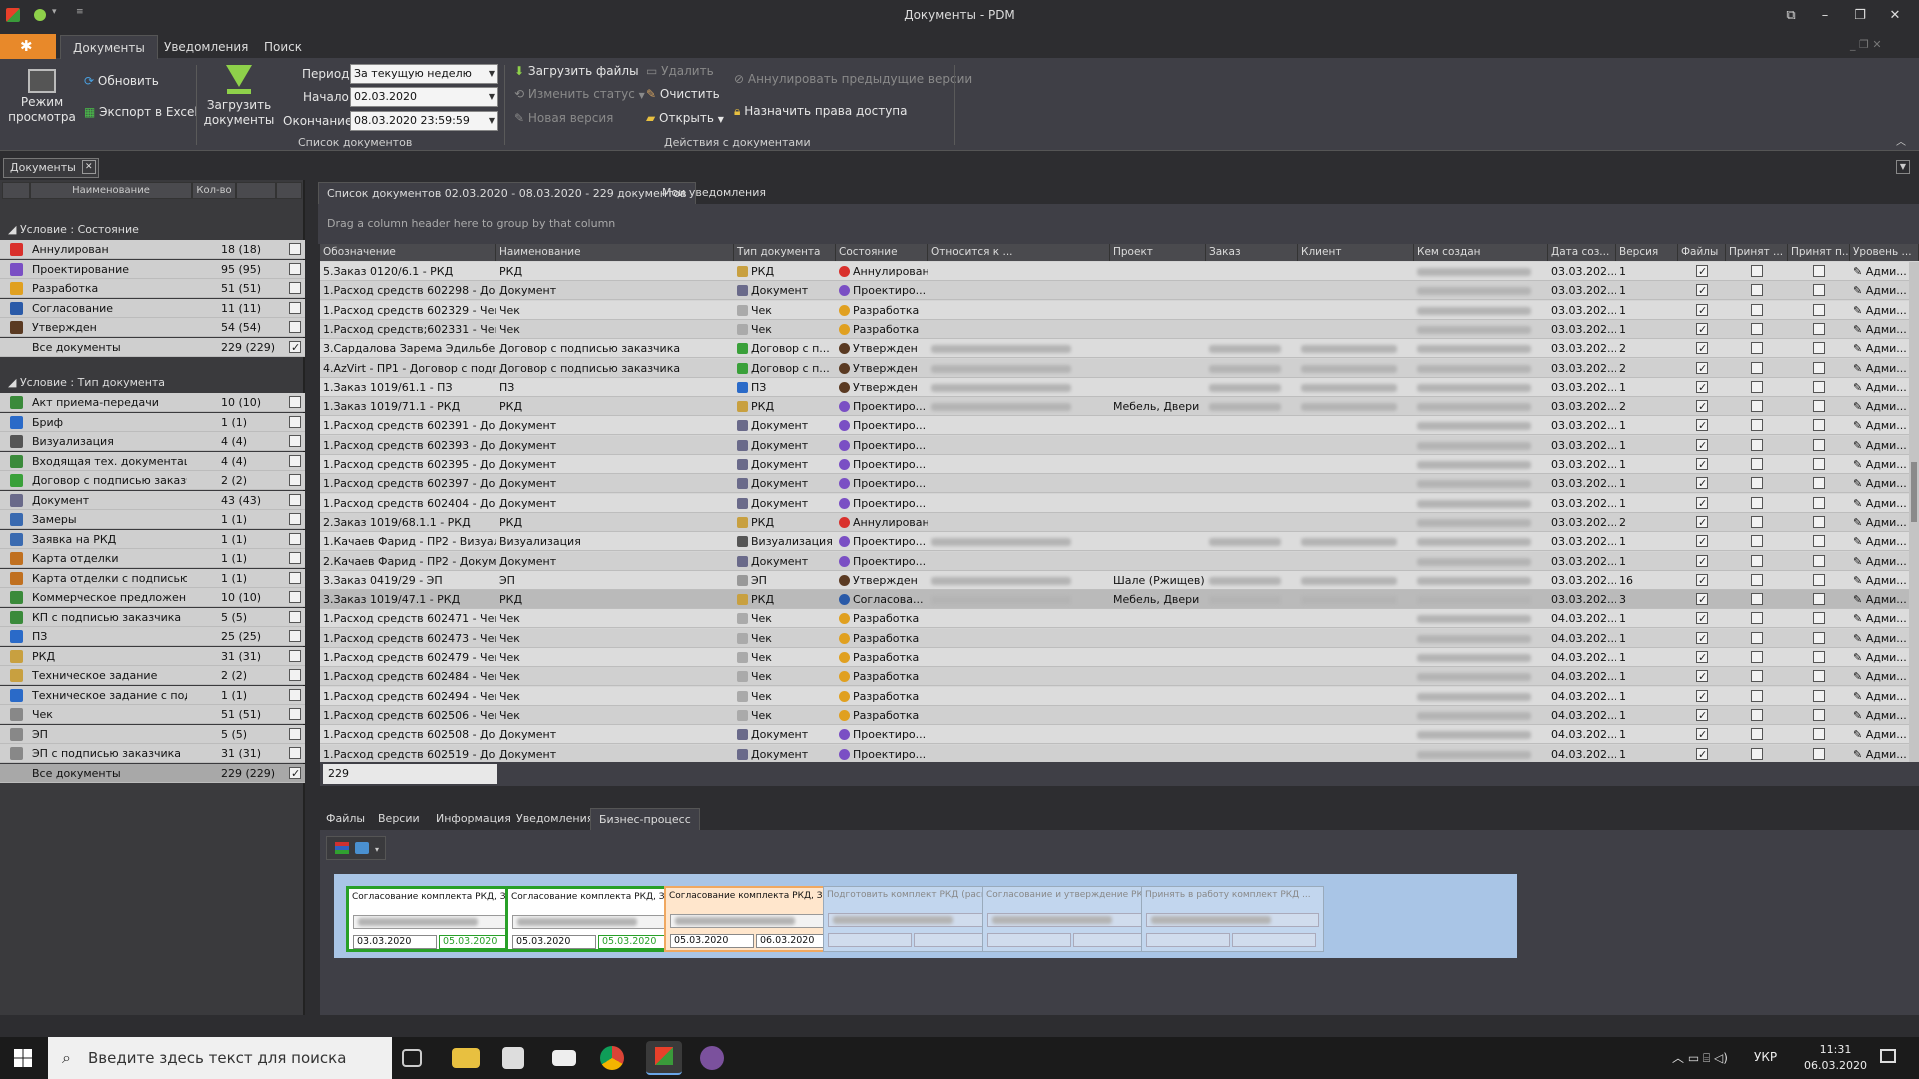 Image resolution: width=1919 pixels, height=1079 pixels. Describe the element at coordinates (1895, 16) in the screenshot. I see `close-button: ✕` at that location.